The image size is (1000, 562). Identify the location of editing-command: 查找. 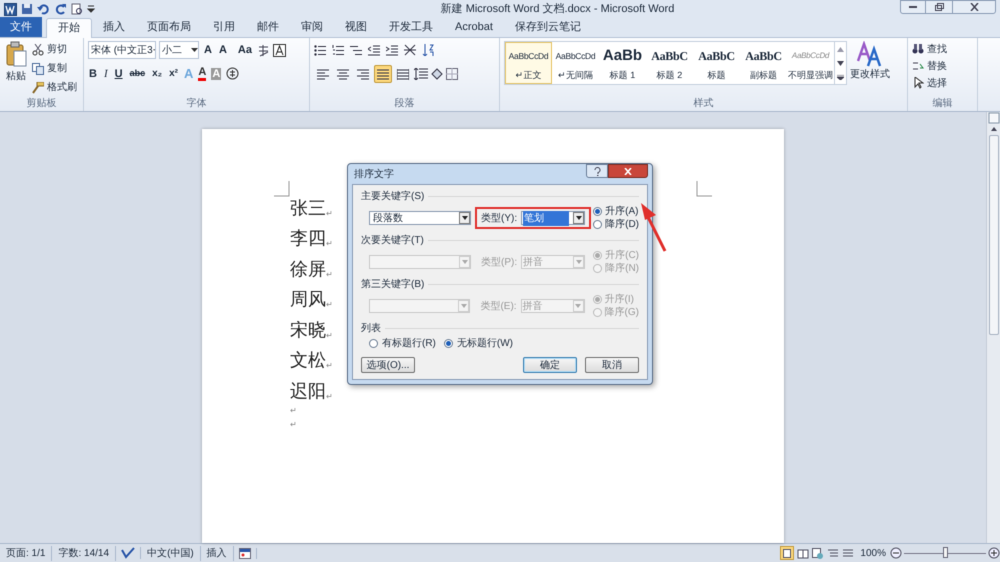
(929, 49).